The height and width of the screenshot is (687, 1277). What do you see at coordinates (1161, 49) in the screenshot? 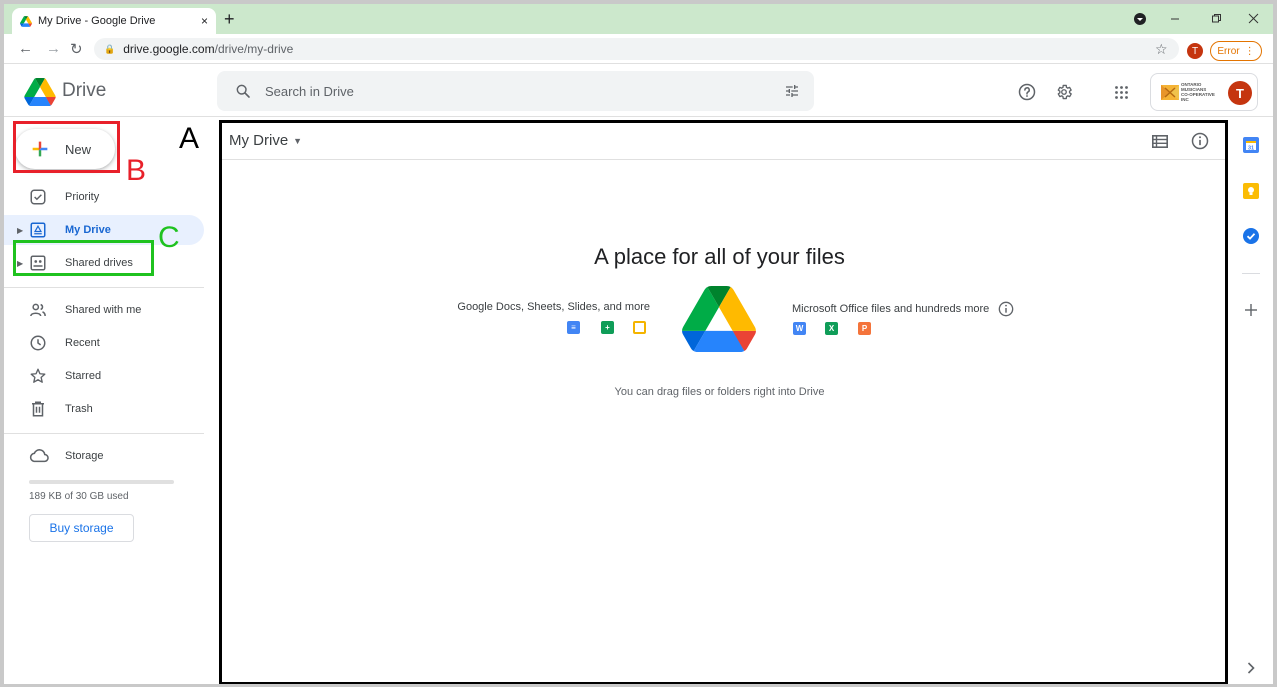
I see `bookmark-star-icon: ☆` at bounding box center [1161, 49].